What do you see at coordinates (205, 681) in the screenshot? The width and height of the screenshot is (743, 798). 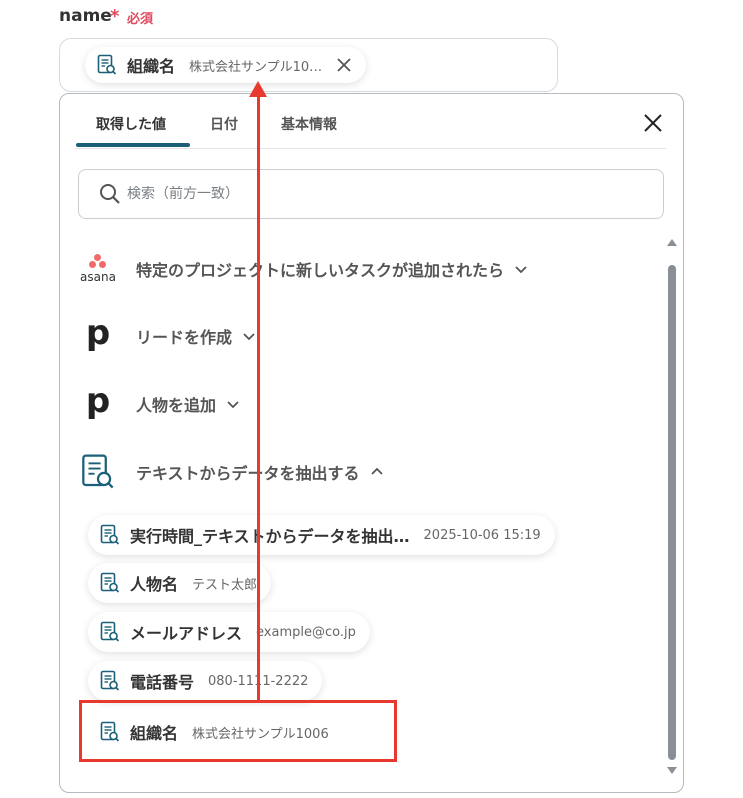 I see `value-item: 電話番号 080-1111-2222` at bounding box center [205, 681].